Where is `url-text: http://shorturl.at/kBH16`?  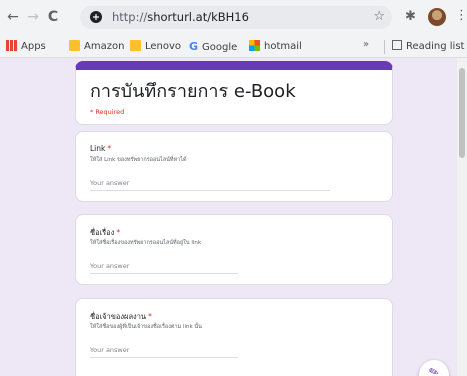
url-text: http://shorturl.at/kBH16 is located at coordinates (180, 17).